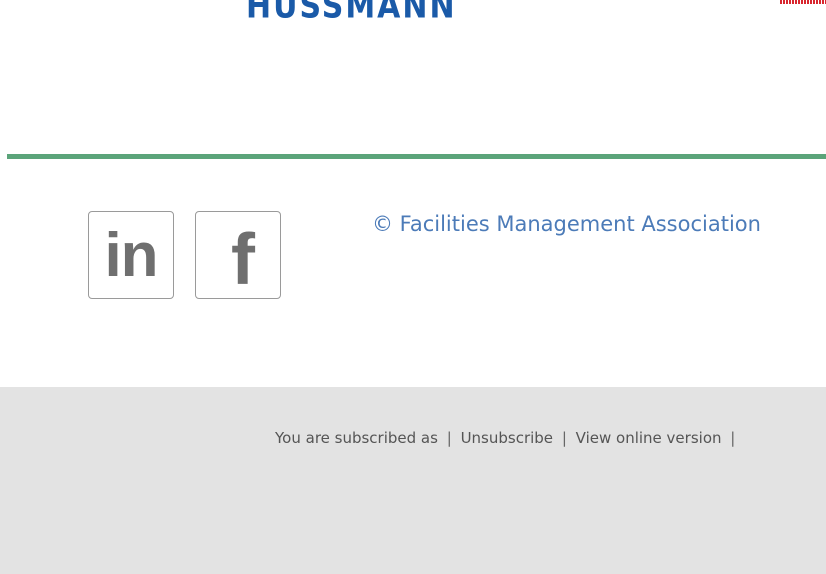 The width and height of the screenshot is (826, 574). I want to click on hussmann-logo: HUSSMANN, so click(366, 9).